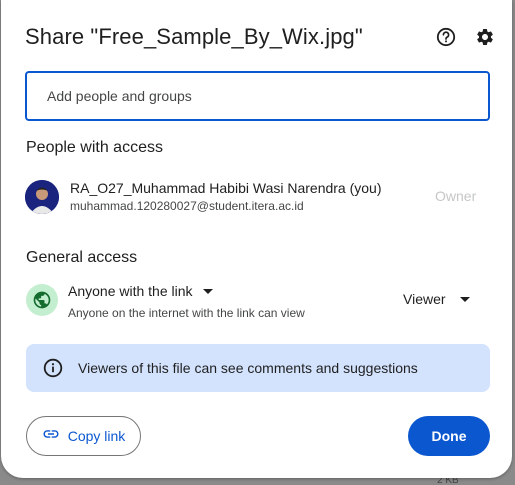 The width and height of the screenshot is (515, 485). I want to click on done-button: Done, so click(449, 436).